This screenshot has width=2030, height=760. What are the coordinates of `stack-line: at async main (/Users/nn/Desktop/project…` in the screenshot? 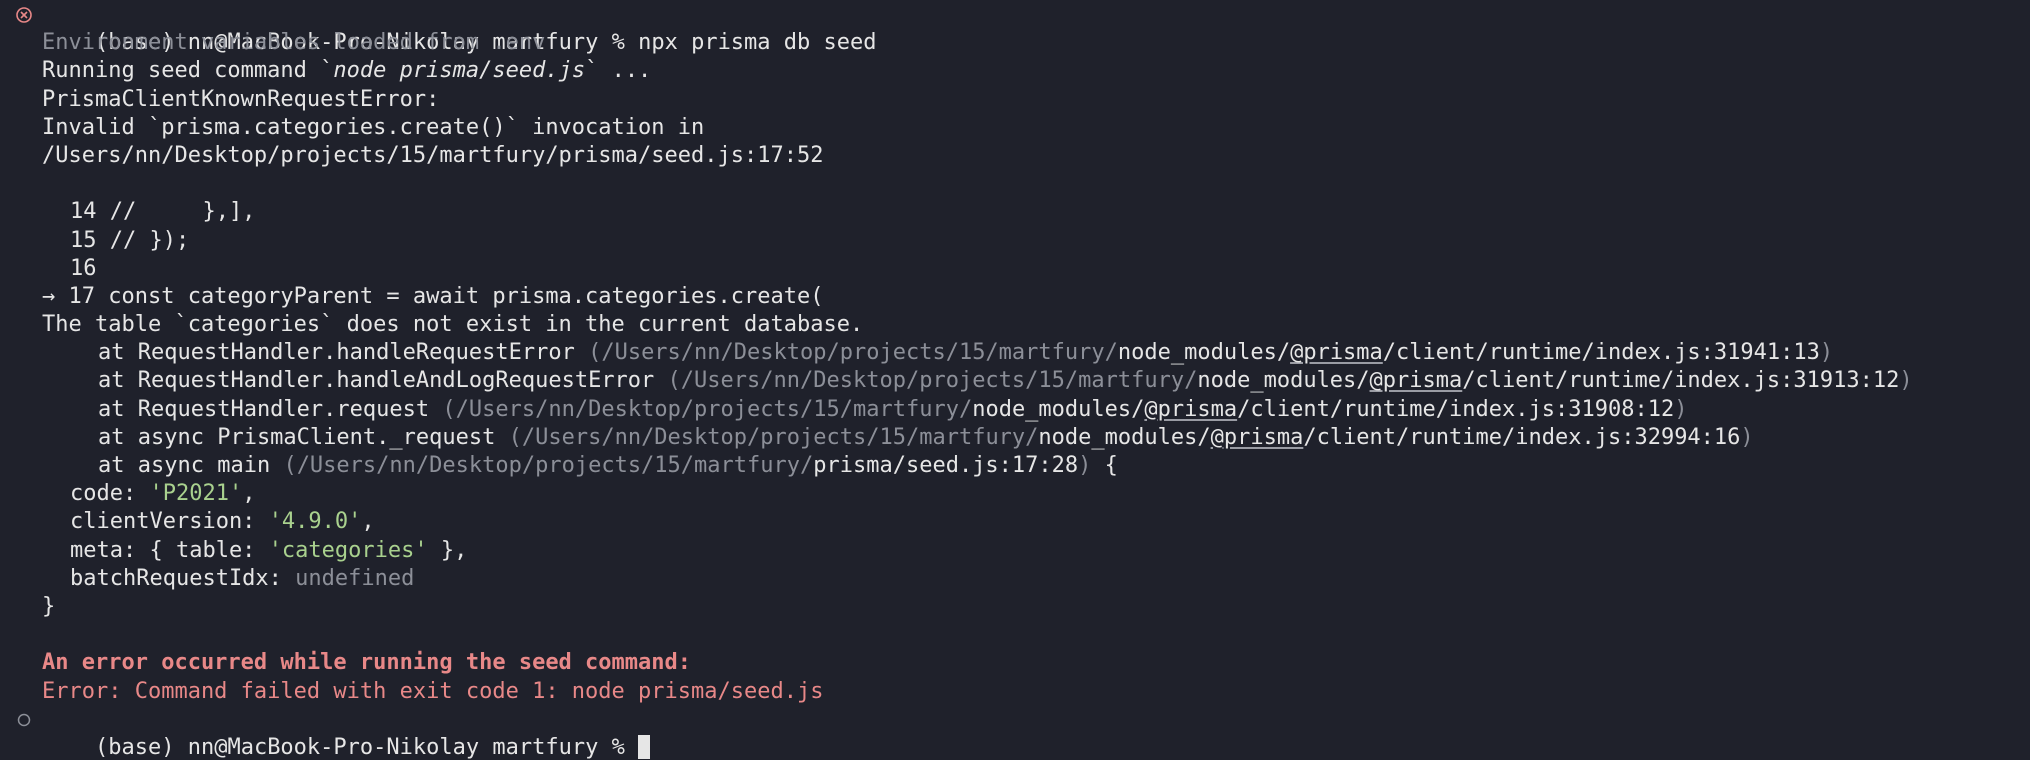 It's located at (608, 465).